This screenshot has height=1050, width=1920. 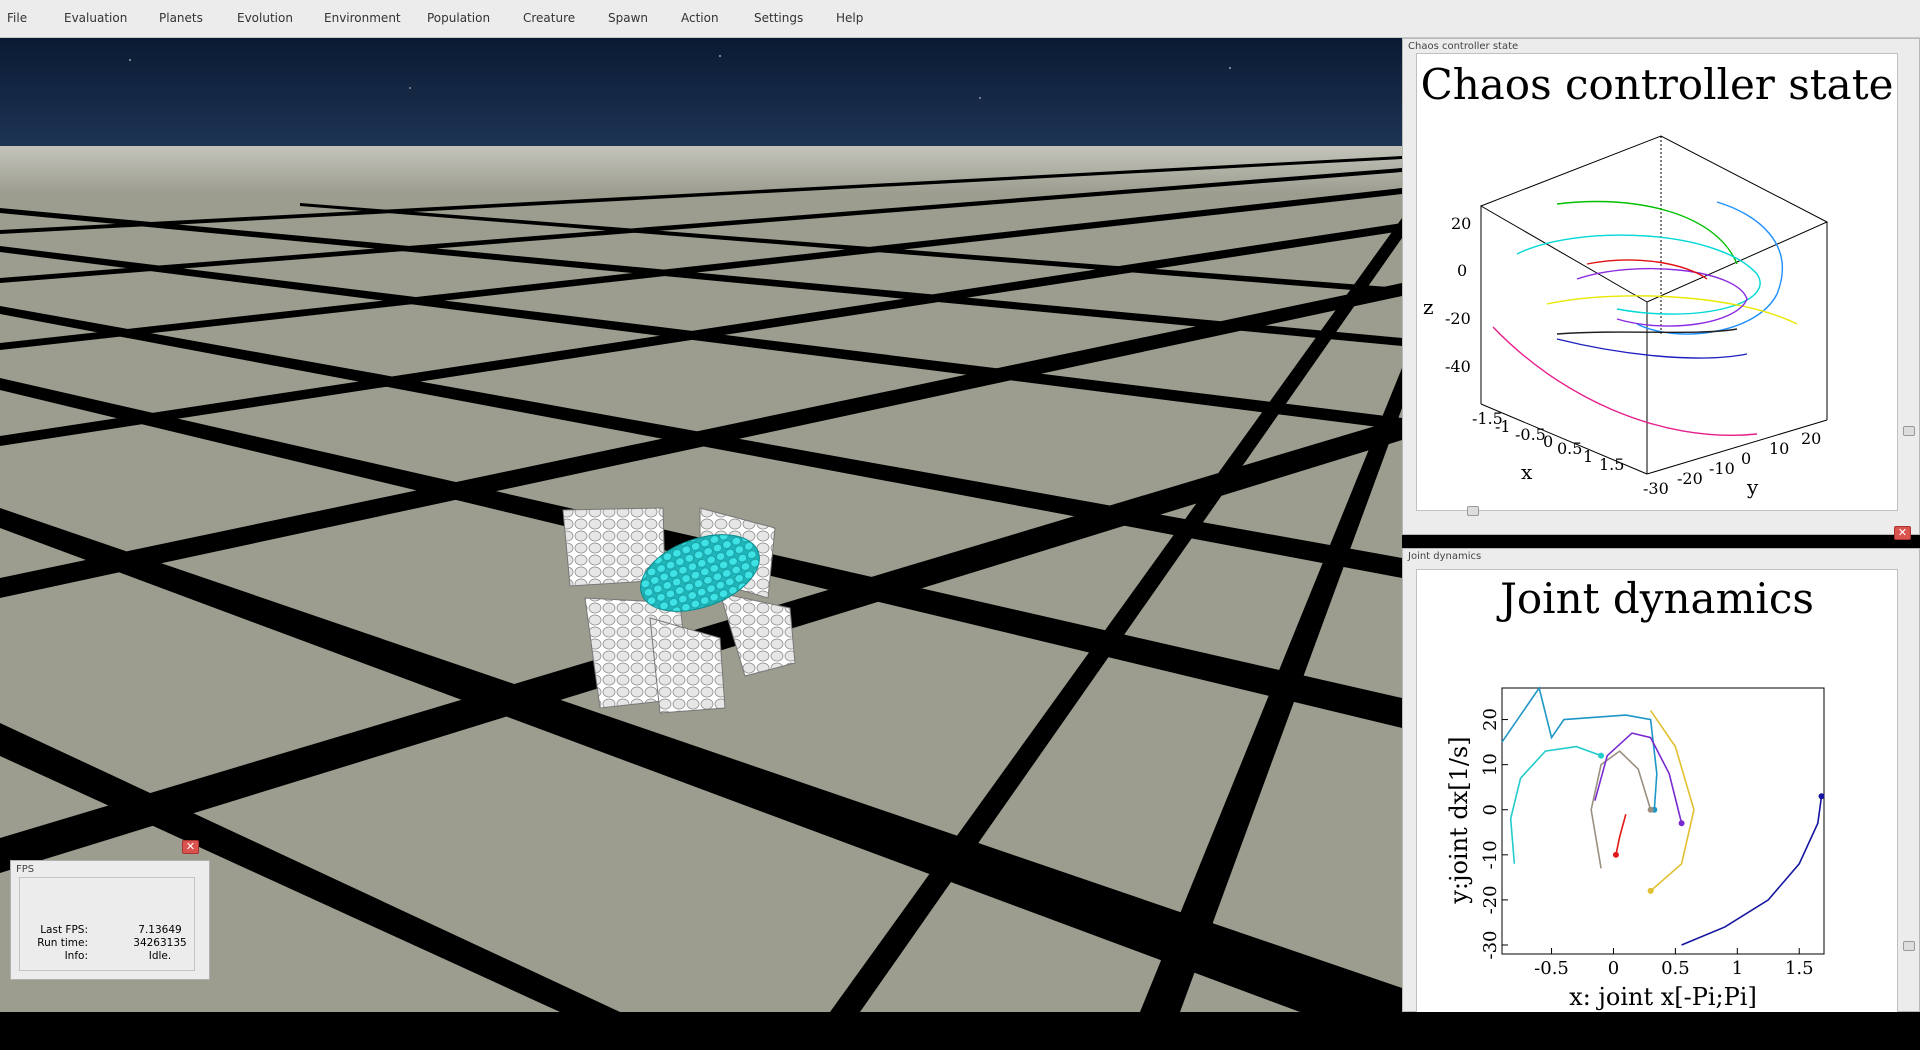 I want to click on chaos-ytick: -10, so click(x=1722, y=468).